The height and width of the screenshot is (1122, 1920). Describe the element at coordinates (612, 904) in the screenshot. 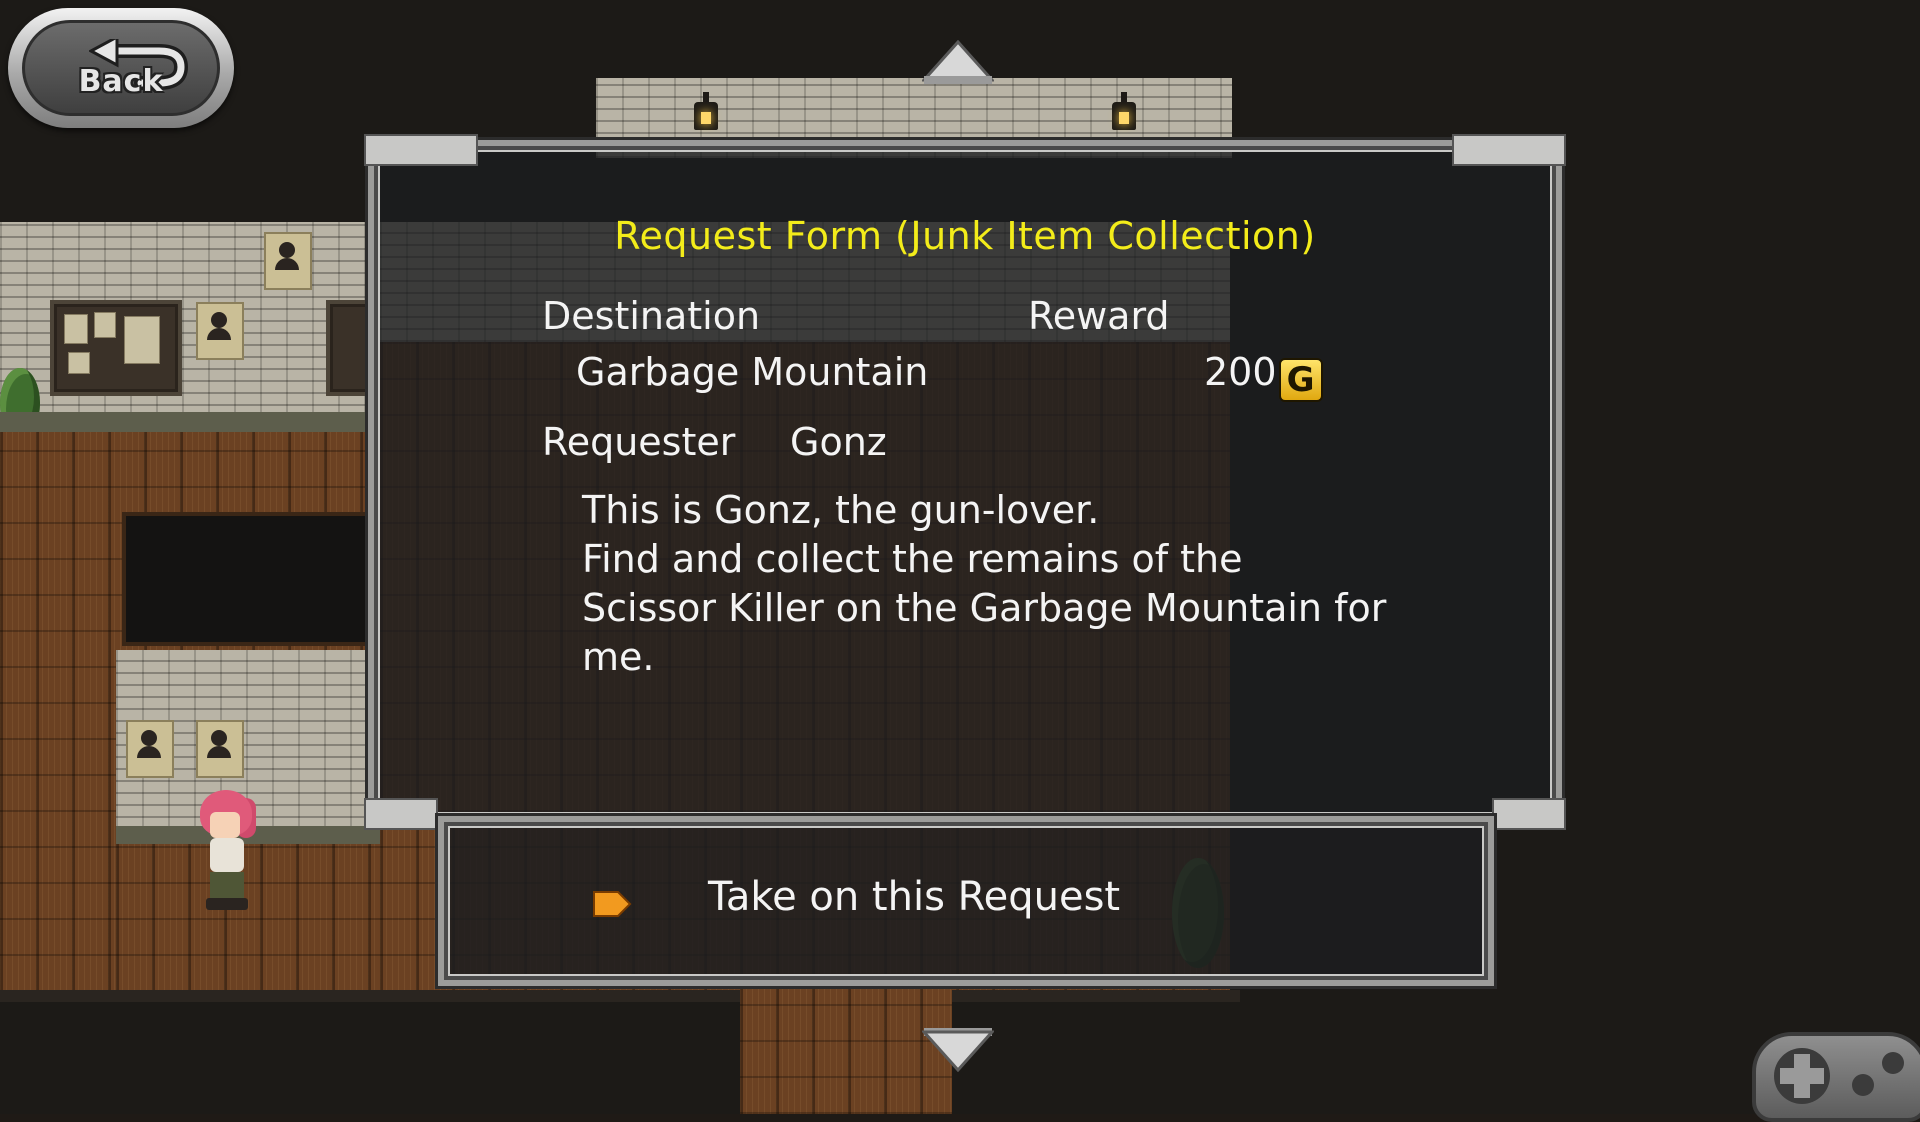

I see `orange-arrow-cursor-icon` at that location.